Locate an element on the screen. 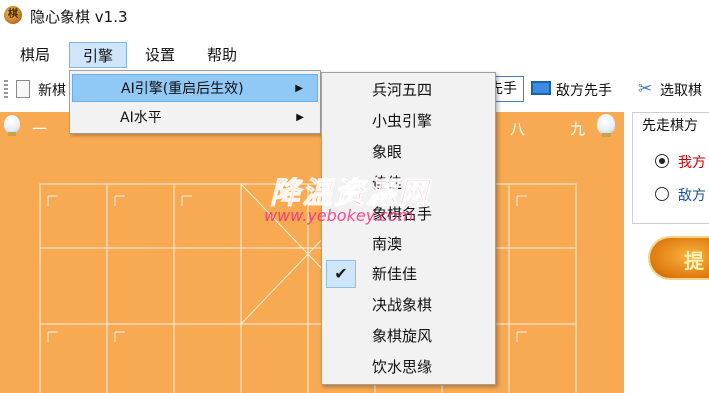  column-number: 八 is located at coordinates (518, 129).